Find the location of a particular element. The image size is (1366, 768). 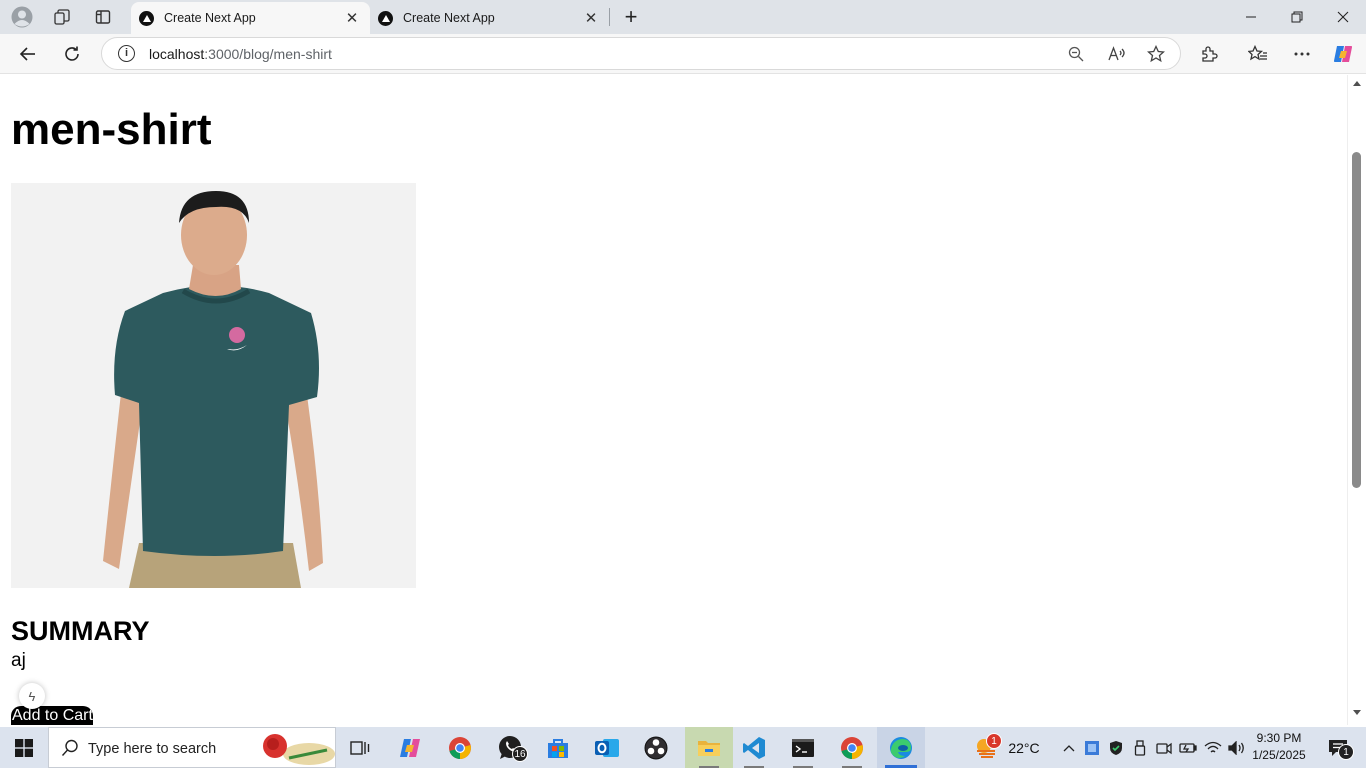

address-bar: i localhost:3000/blog/men-shirt is located at coordinates (641, 53).